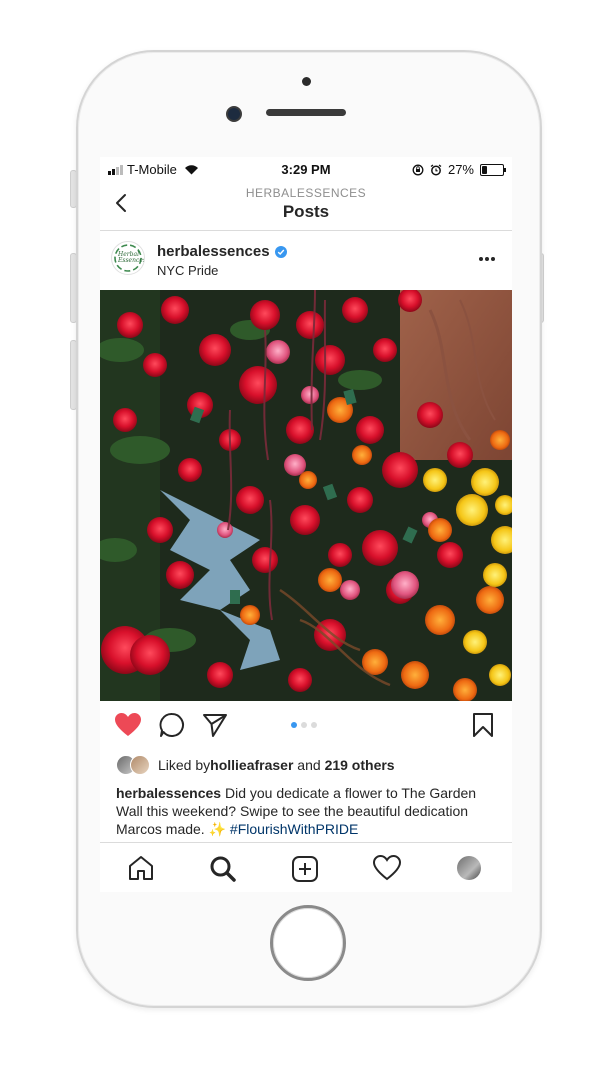 This screenshot has width=600, height=1067. Describe the element at coordinates (308, 943) in the screenshot. I see `home-button` at that location.